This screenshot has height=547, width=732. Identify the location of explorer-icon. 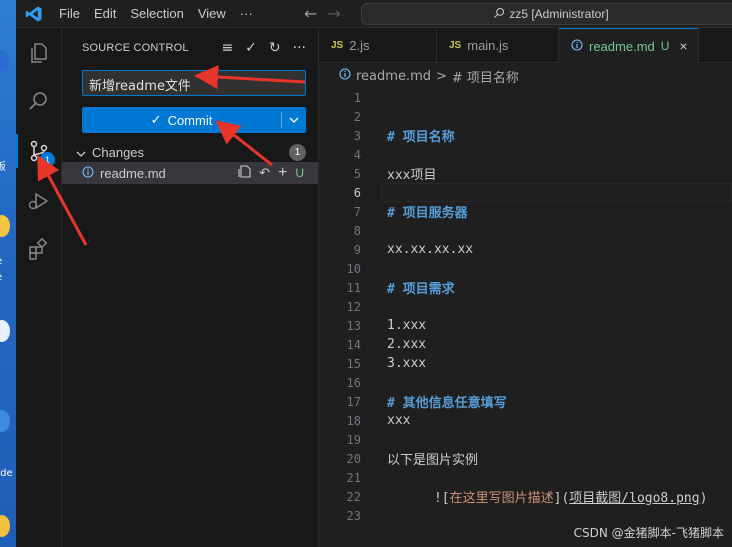
(39, 53).